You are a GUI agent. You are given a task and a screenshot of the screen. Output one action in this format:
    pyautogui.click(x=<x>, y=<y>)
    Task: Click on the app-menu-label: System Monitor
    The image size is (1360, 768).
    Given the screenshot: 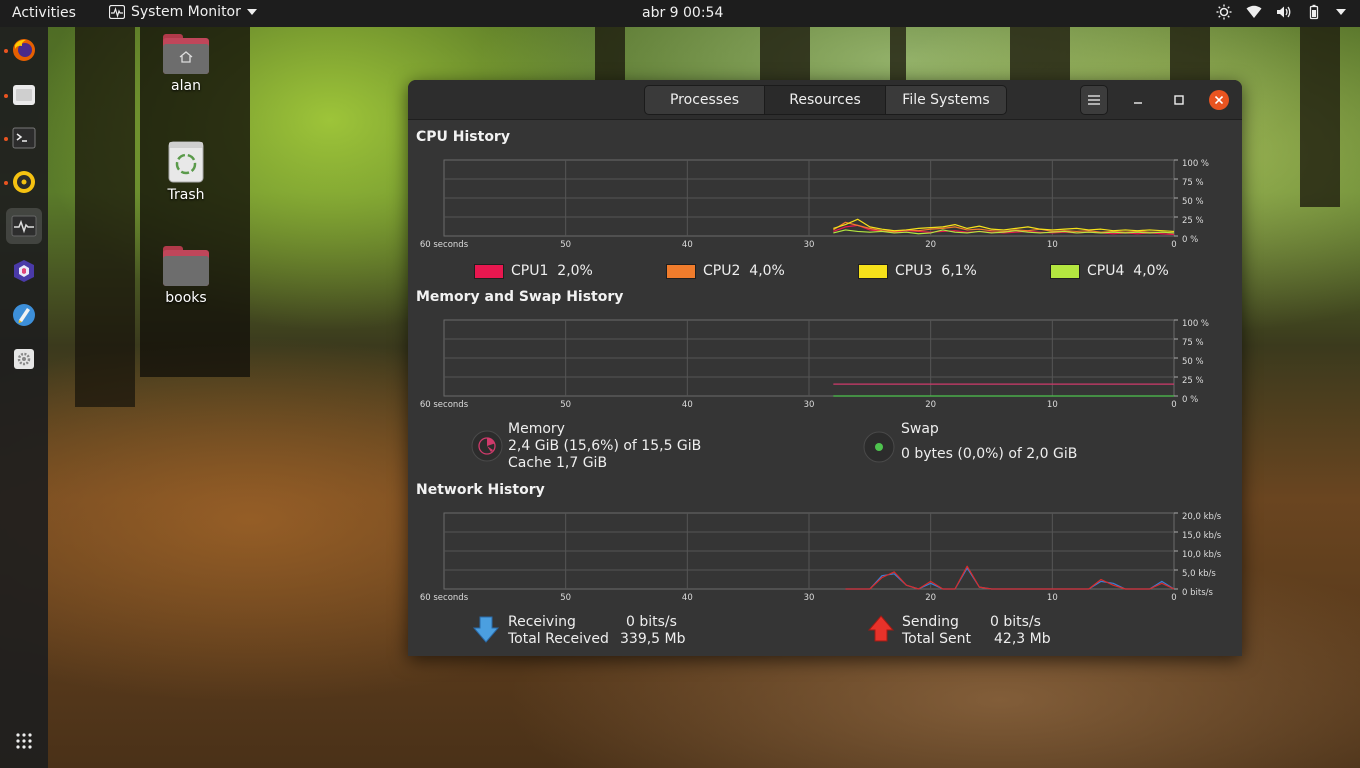 What is the action you would take?
    pyautogui.click(x=186, y=12)
    